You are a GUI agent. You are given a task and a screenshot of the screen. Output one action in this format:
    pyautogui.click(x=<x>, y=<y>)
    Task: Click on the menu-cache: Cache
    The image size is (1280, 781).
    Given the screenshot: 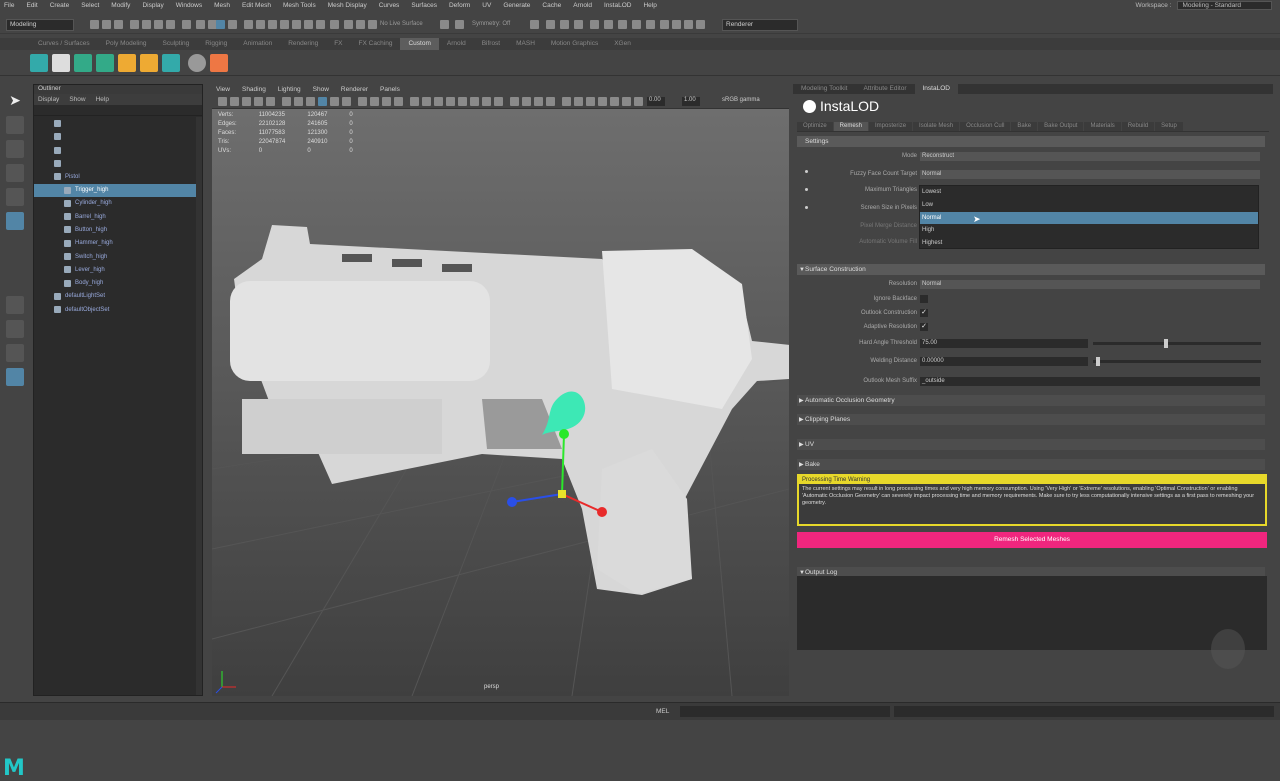 What is the action you would take?
    pyautogui.click(x=551, y=5)
    